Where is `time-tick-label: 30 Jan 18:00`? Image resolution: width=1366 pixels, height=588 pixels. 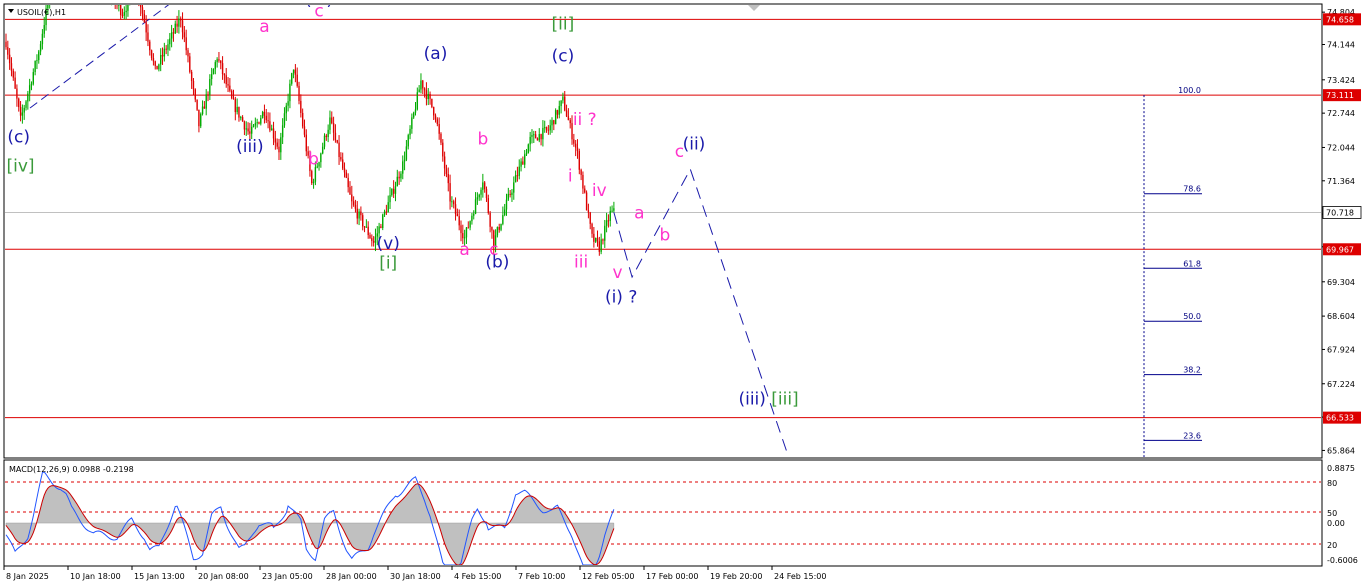
time-tick-label: 30 Jan 18:00 is located at coordinates (415, 576).